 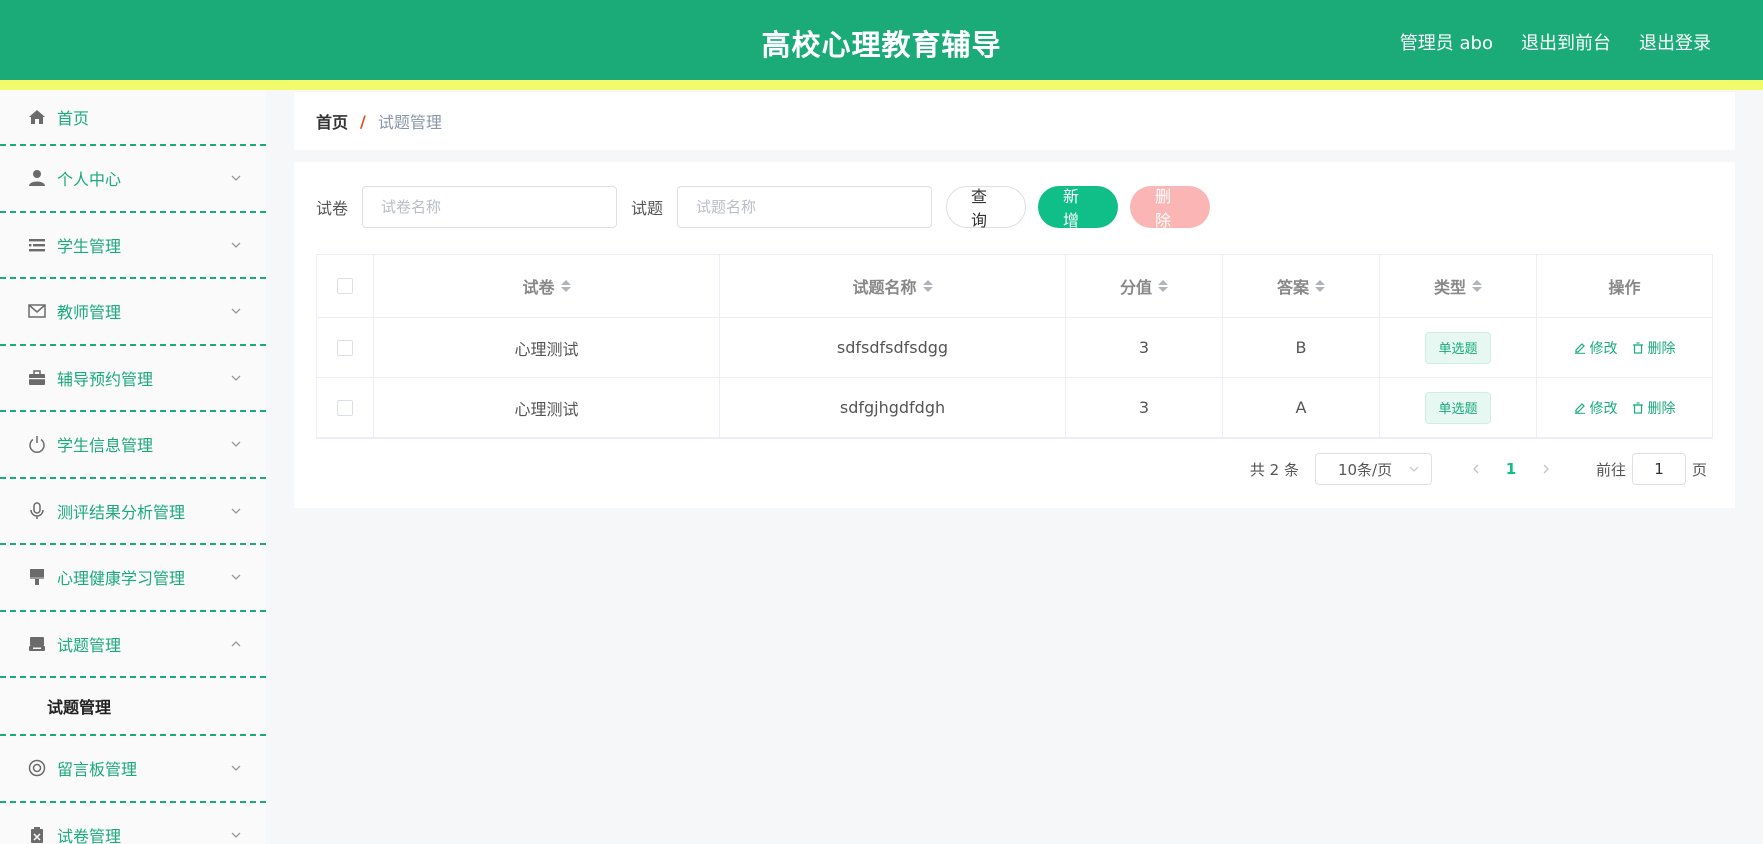 I want to click on column-header-answer: 答案, so click(x=1301, y=286).